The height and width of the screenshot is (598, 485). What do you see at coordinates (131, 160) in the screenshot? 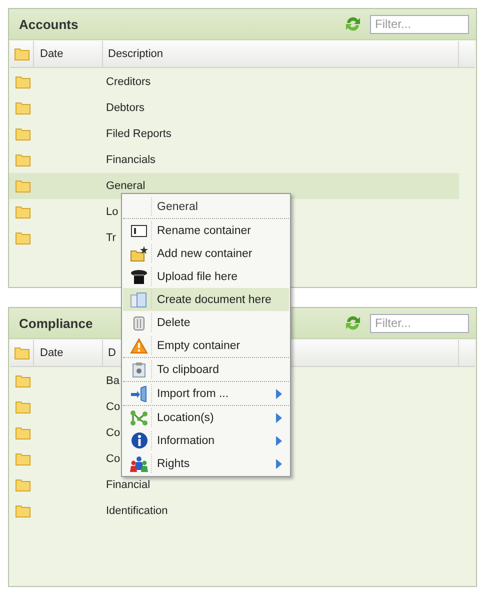
I see `row-description: Financials` at bounding box center [131, 160].